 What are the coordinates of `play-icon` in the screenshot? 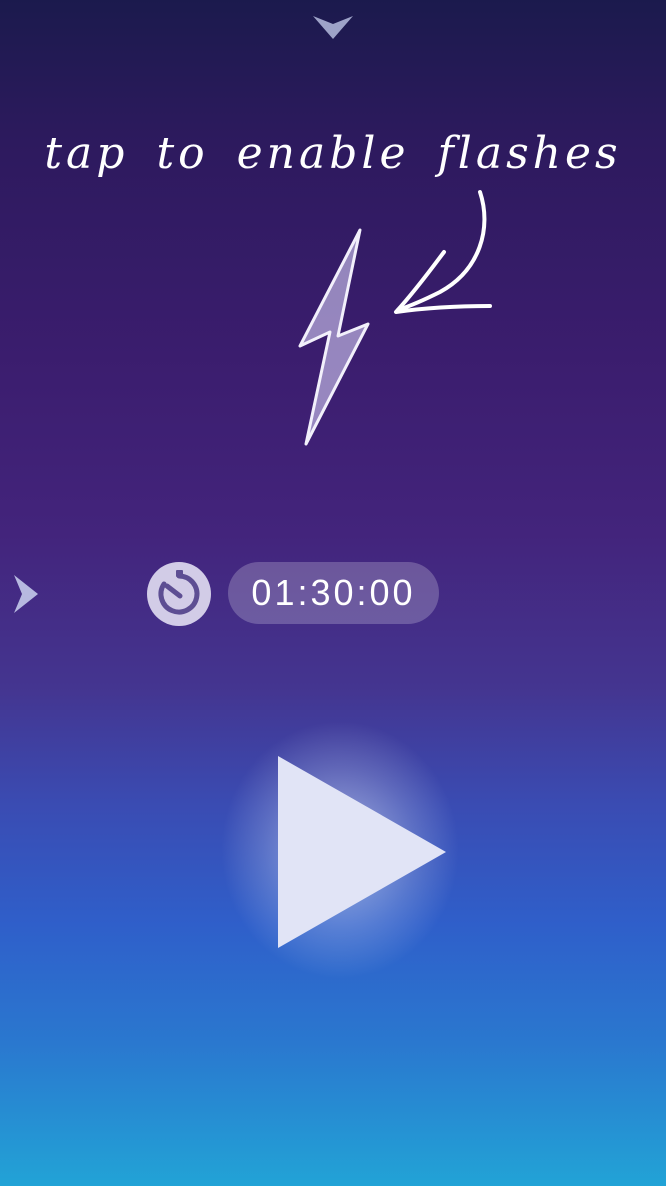 It's located at (362, 852).